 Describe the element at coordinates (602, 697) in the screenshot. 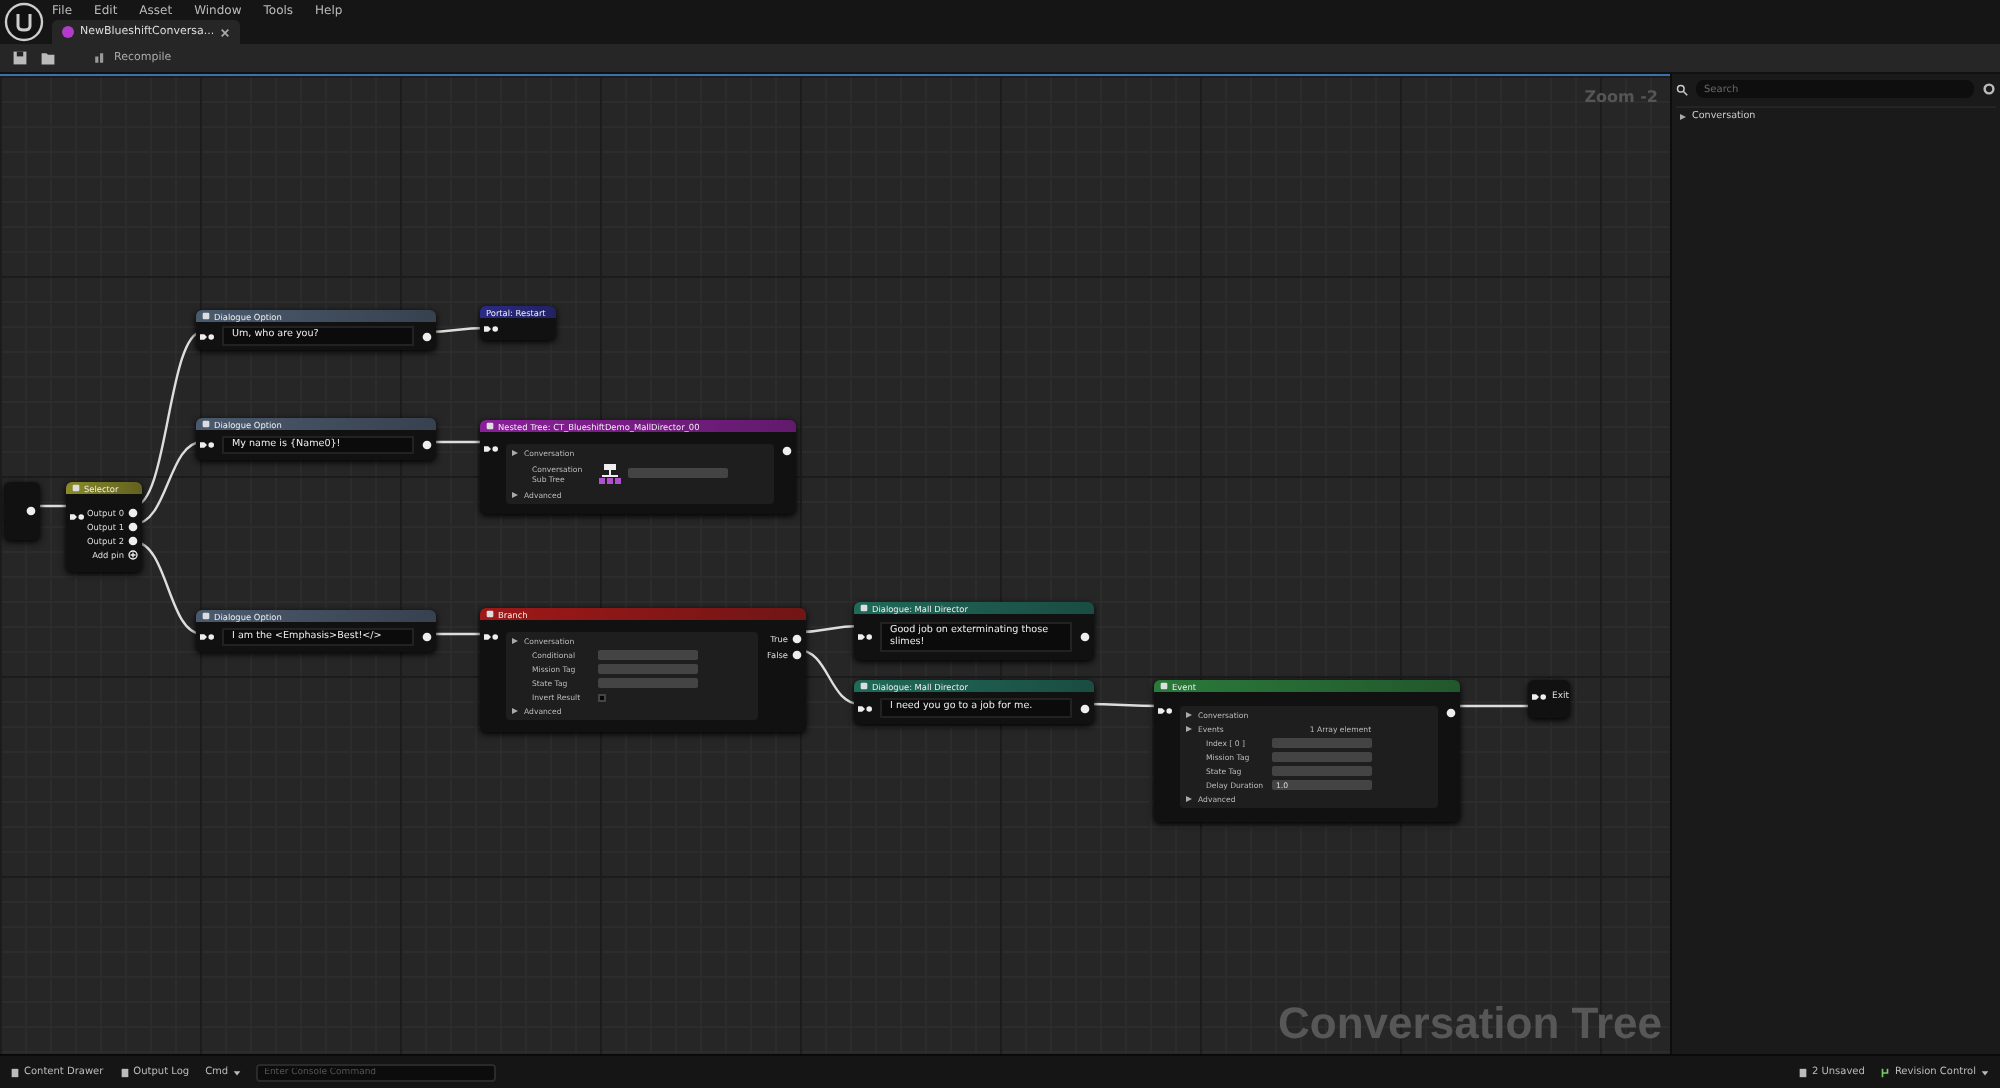

I see `checkbox` at that location.